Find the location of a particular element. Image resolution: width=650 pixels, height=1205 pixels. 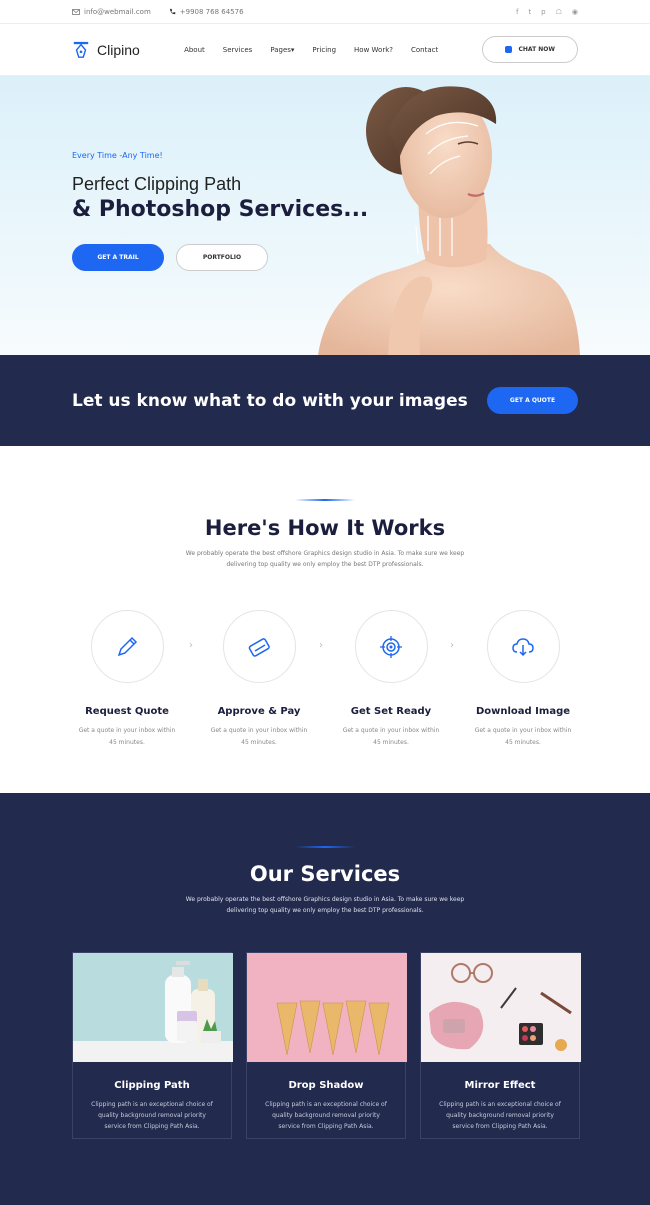

cosmetic-bottles-image is located at coordinates (153, 1007).